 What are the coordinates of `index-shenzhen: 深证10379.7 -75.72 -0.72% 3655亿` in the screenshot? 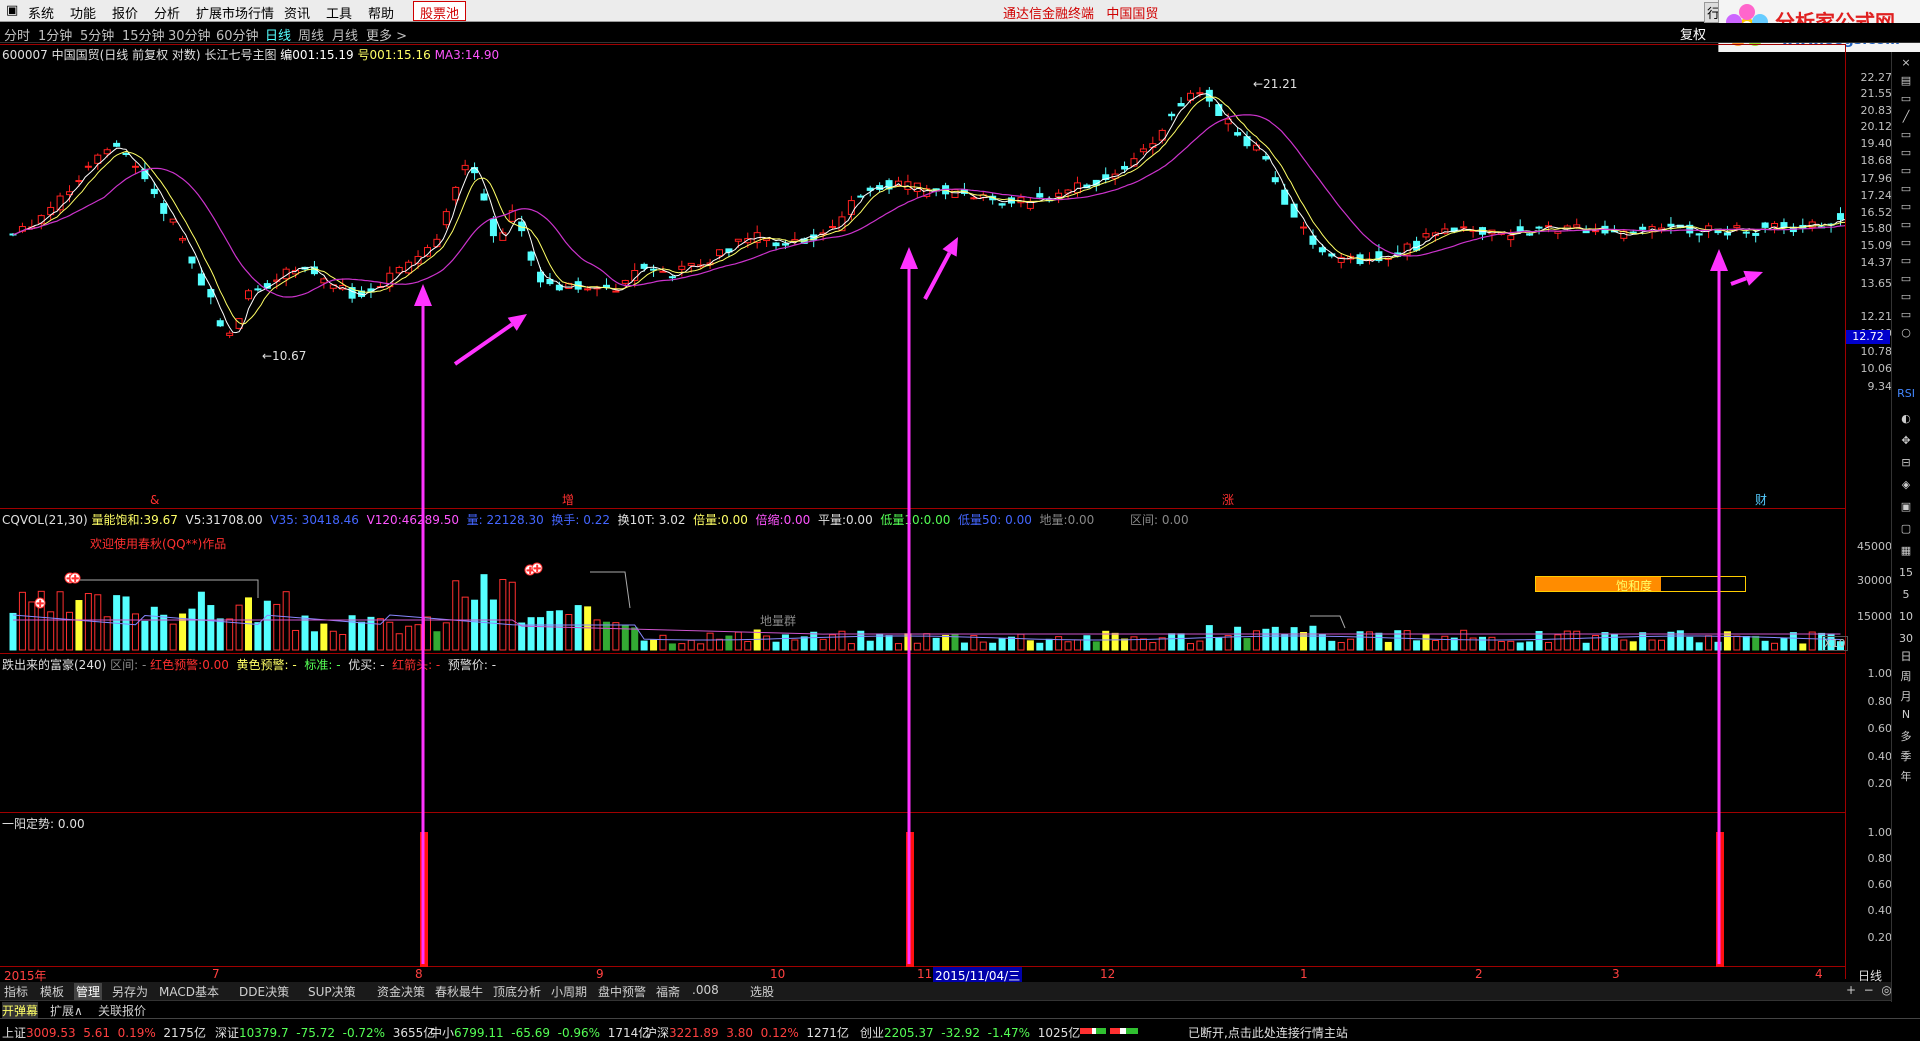 It's located at (325, 1032).